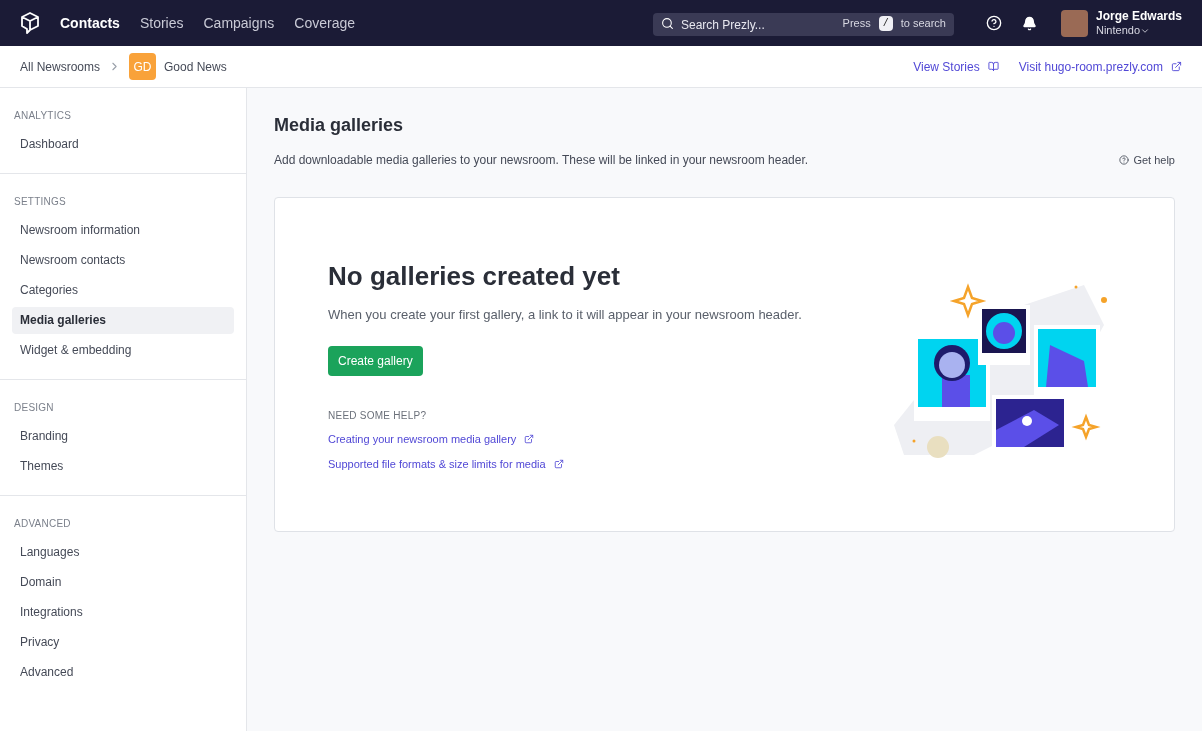 The image size is (1202, 731). What do you see at coordinates (324, 23) in the screenshot?
I see `nav-tab: Coverage` at bounding box center [324, 23].